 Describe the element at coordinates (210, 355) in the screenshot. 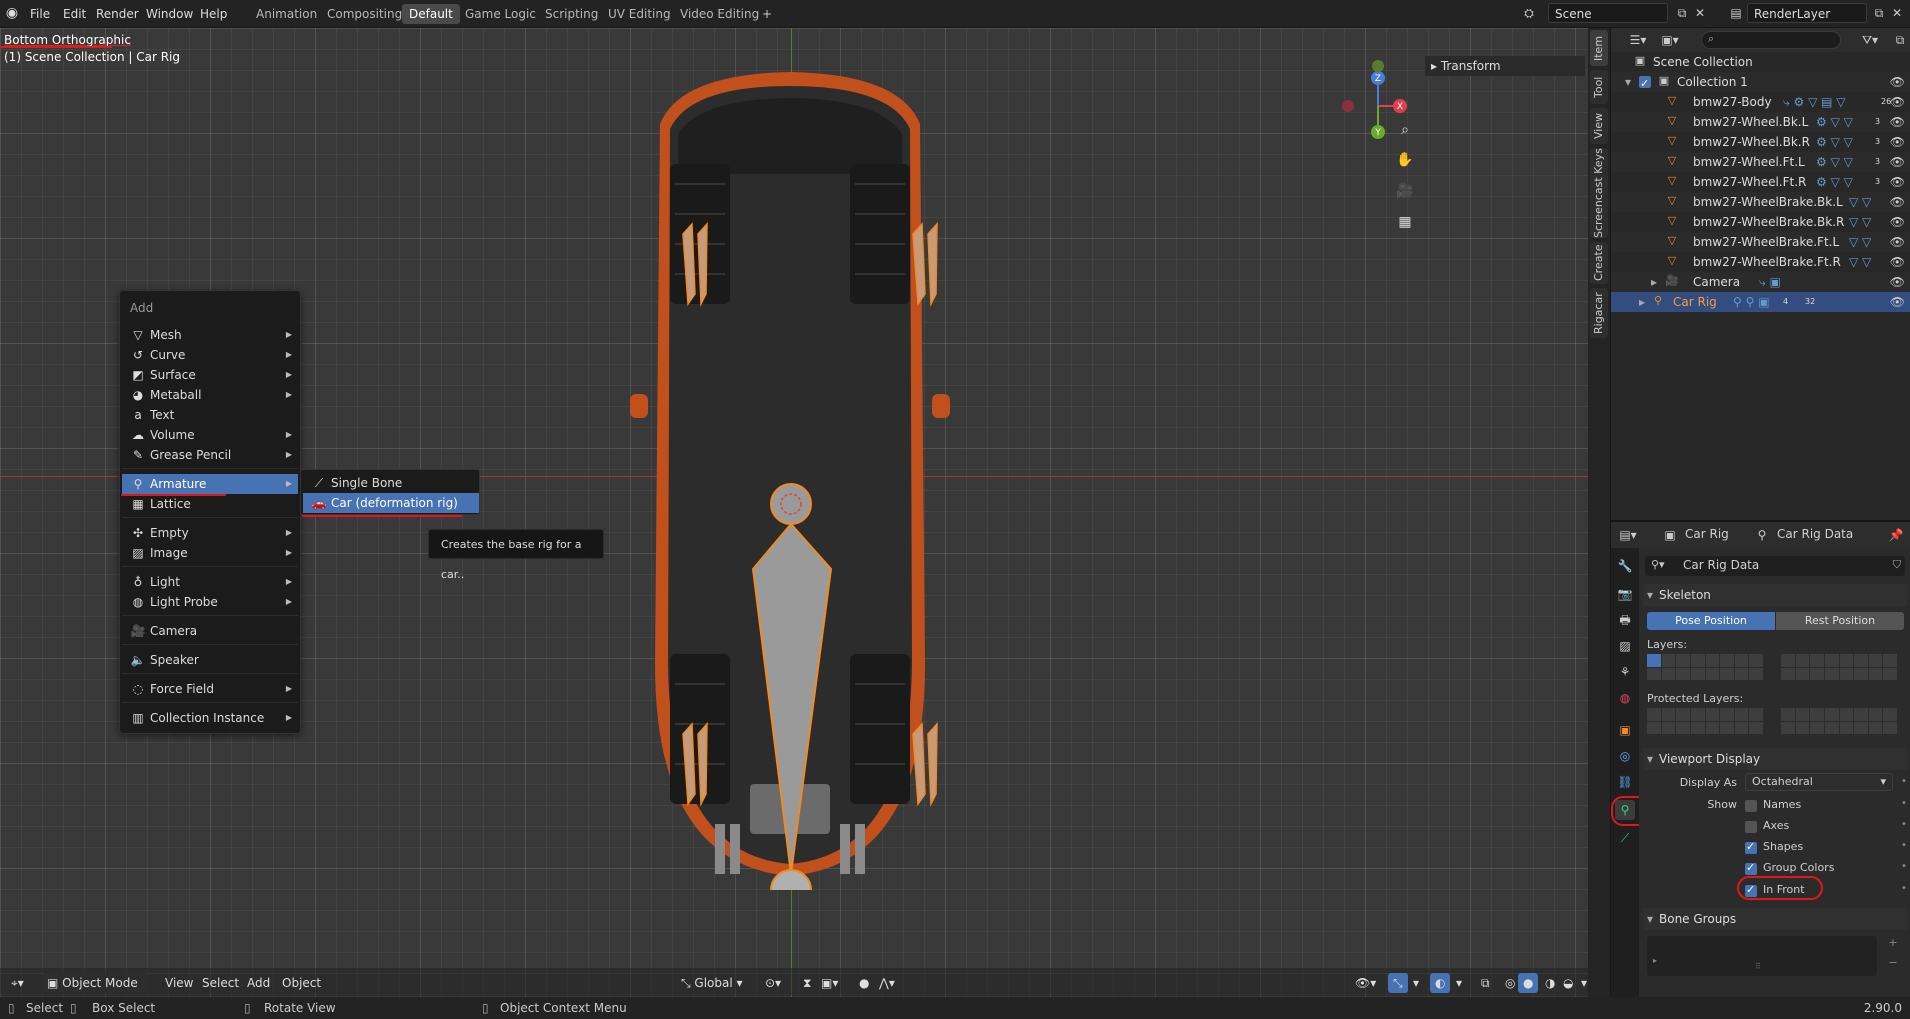

I see `menu-item-curve: ↺ Curve ▶` at that location.